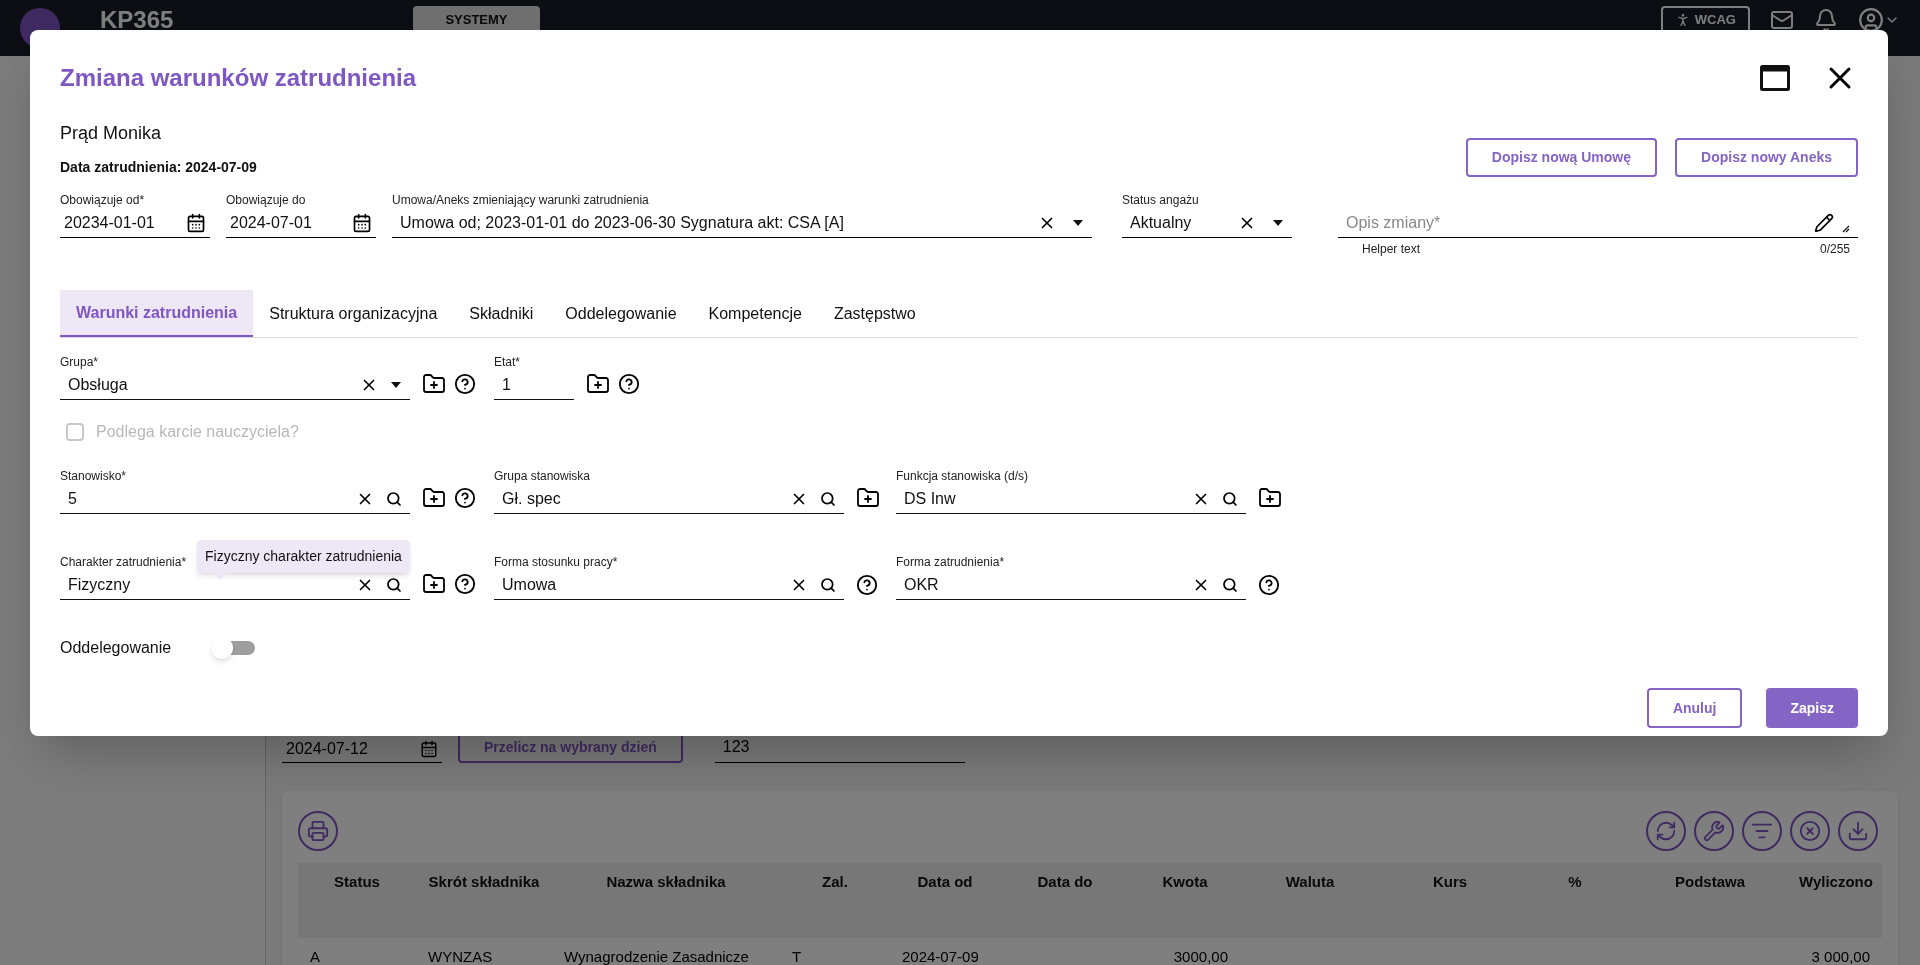  What do you see at coordinates (301, 223) in the screenshot?
I see `date-field: 2024-07-01` at bounding box center [301, 223].